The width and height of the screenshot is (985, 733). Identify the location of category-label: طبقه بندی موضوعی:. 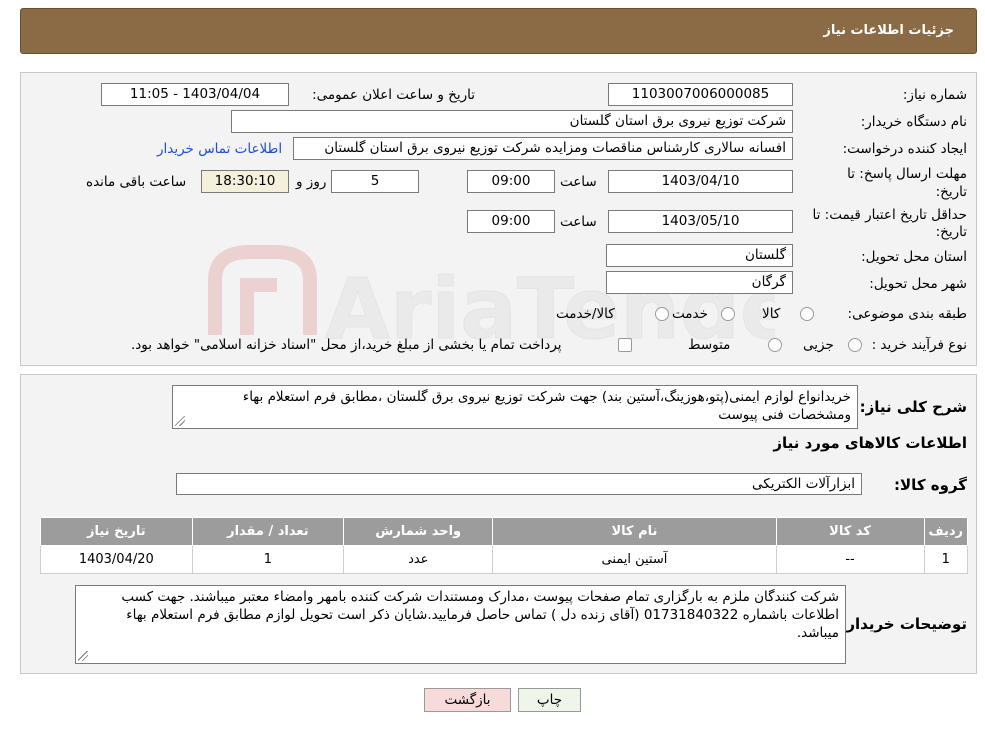
(907, 314).